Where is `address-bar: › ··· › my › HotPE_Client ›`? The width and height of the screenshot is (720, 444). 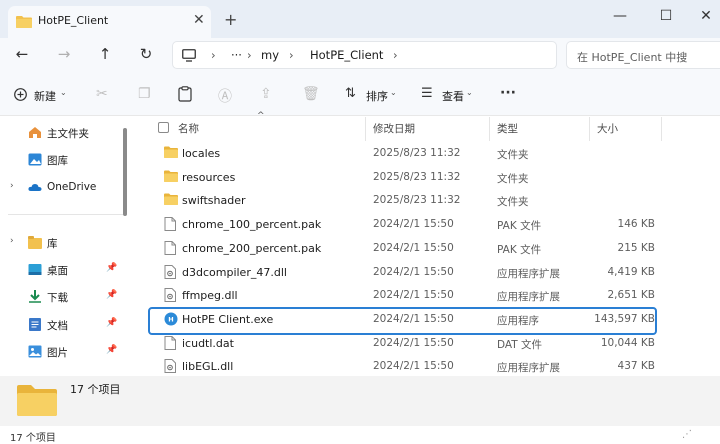 address-bar: › ··· › my › HotPE_Client › is located at coordinates (364, 55).